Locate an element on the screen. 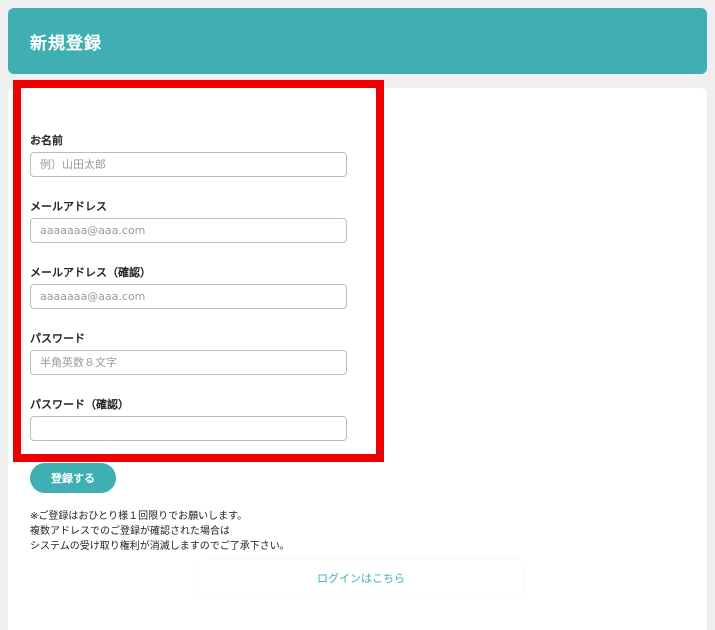 Image resolution: width=715 pixels, height=630 pixels. email-input is located at coordinates (188, 230).